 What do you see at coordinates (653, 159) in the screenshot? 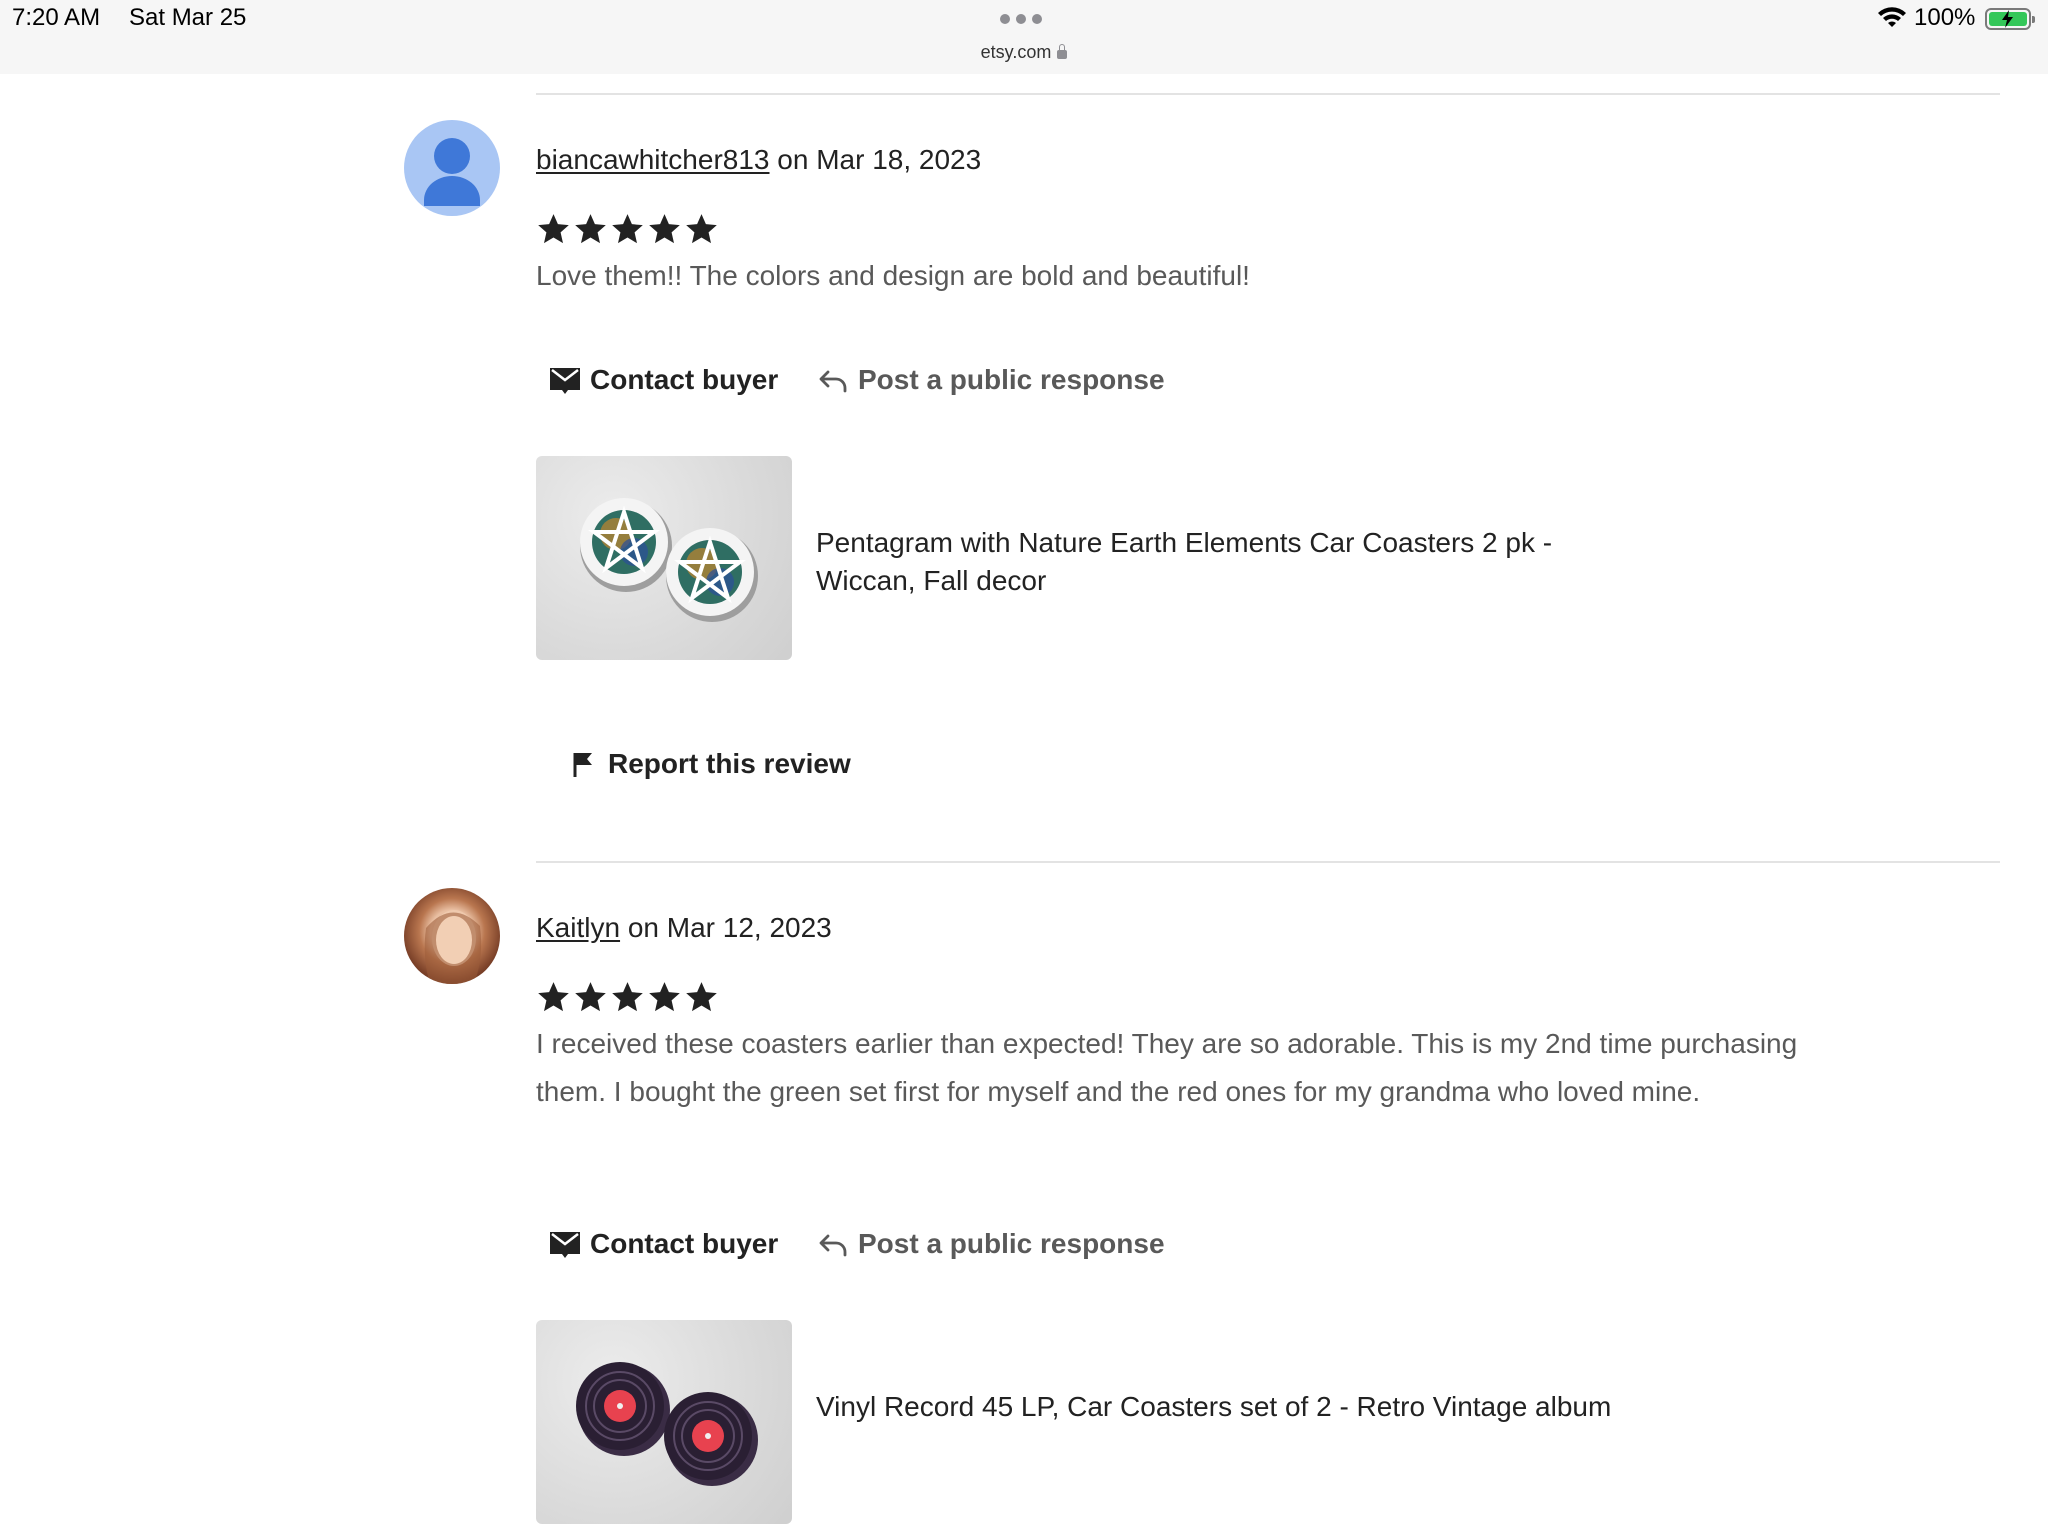
I see `reviewer-name-link: biancawhitcher813` at bounding box center [653, 159].